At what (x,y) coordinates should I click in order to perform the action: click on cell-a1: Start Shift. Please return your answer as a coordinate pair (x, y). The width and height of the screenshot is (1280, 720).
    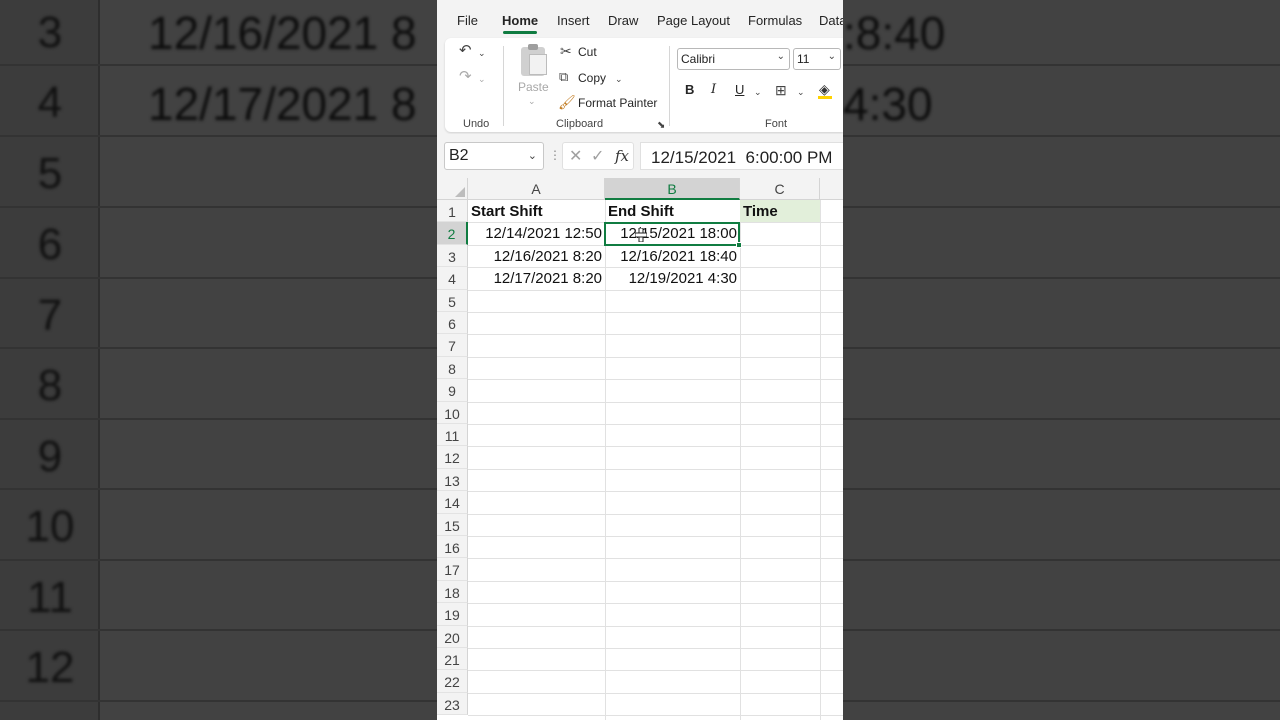
    Looking at the image, I should click on (536, 211).